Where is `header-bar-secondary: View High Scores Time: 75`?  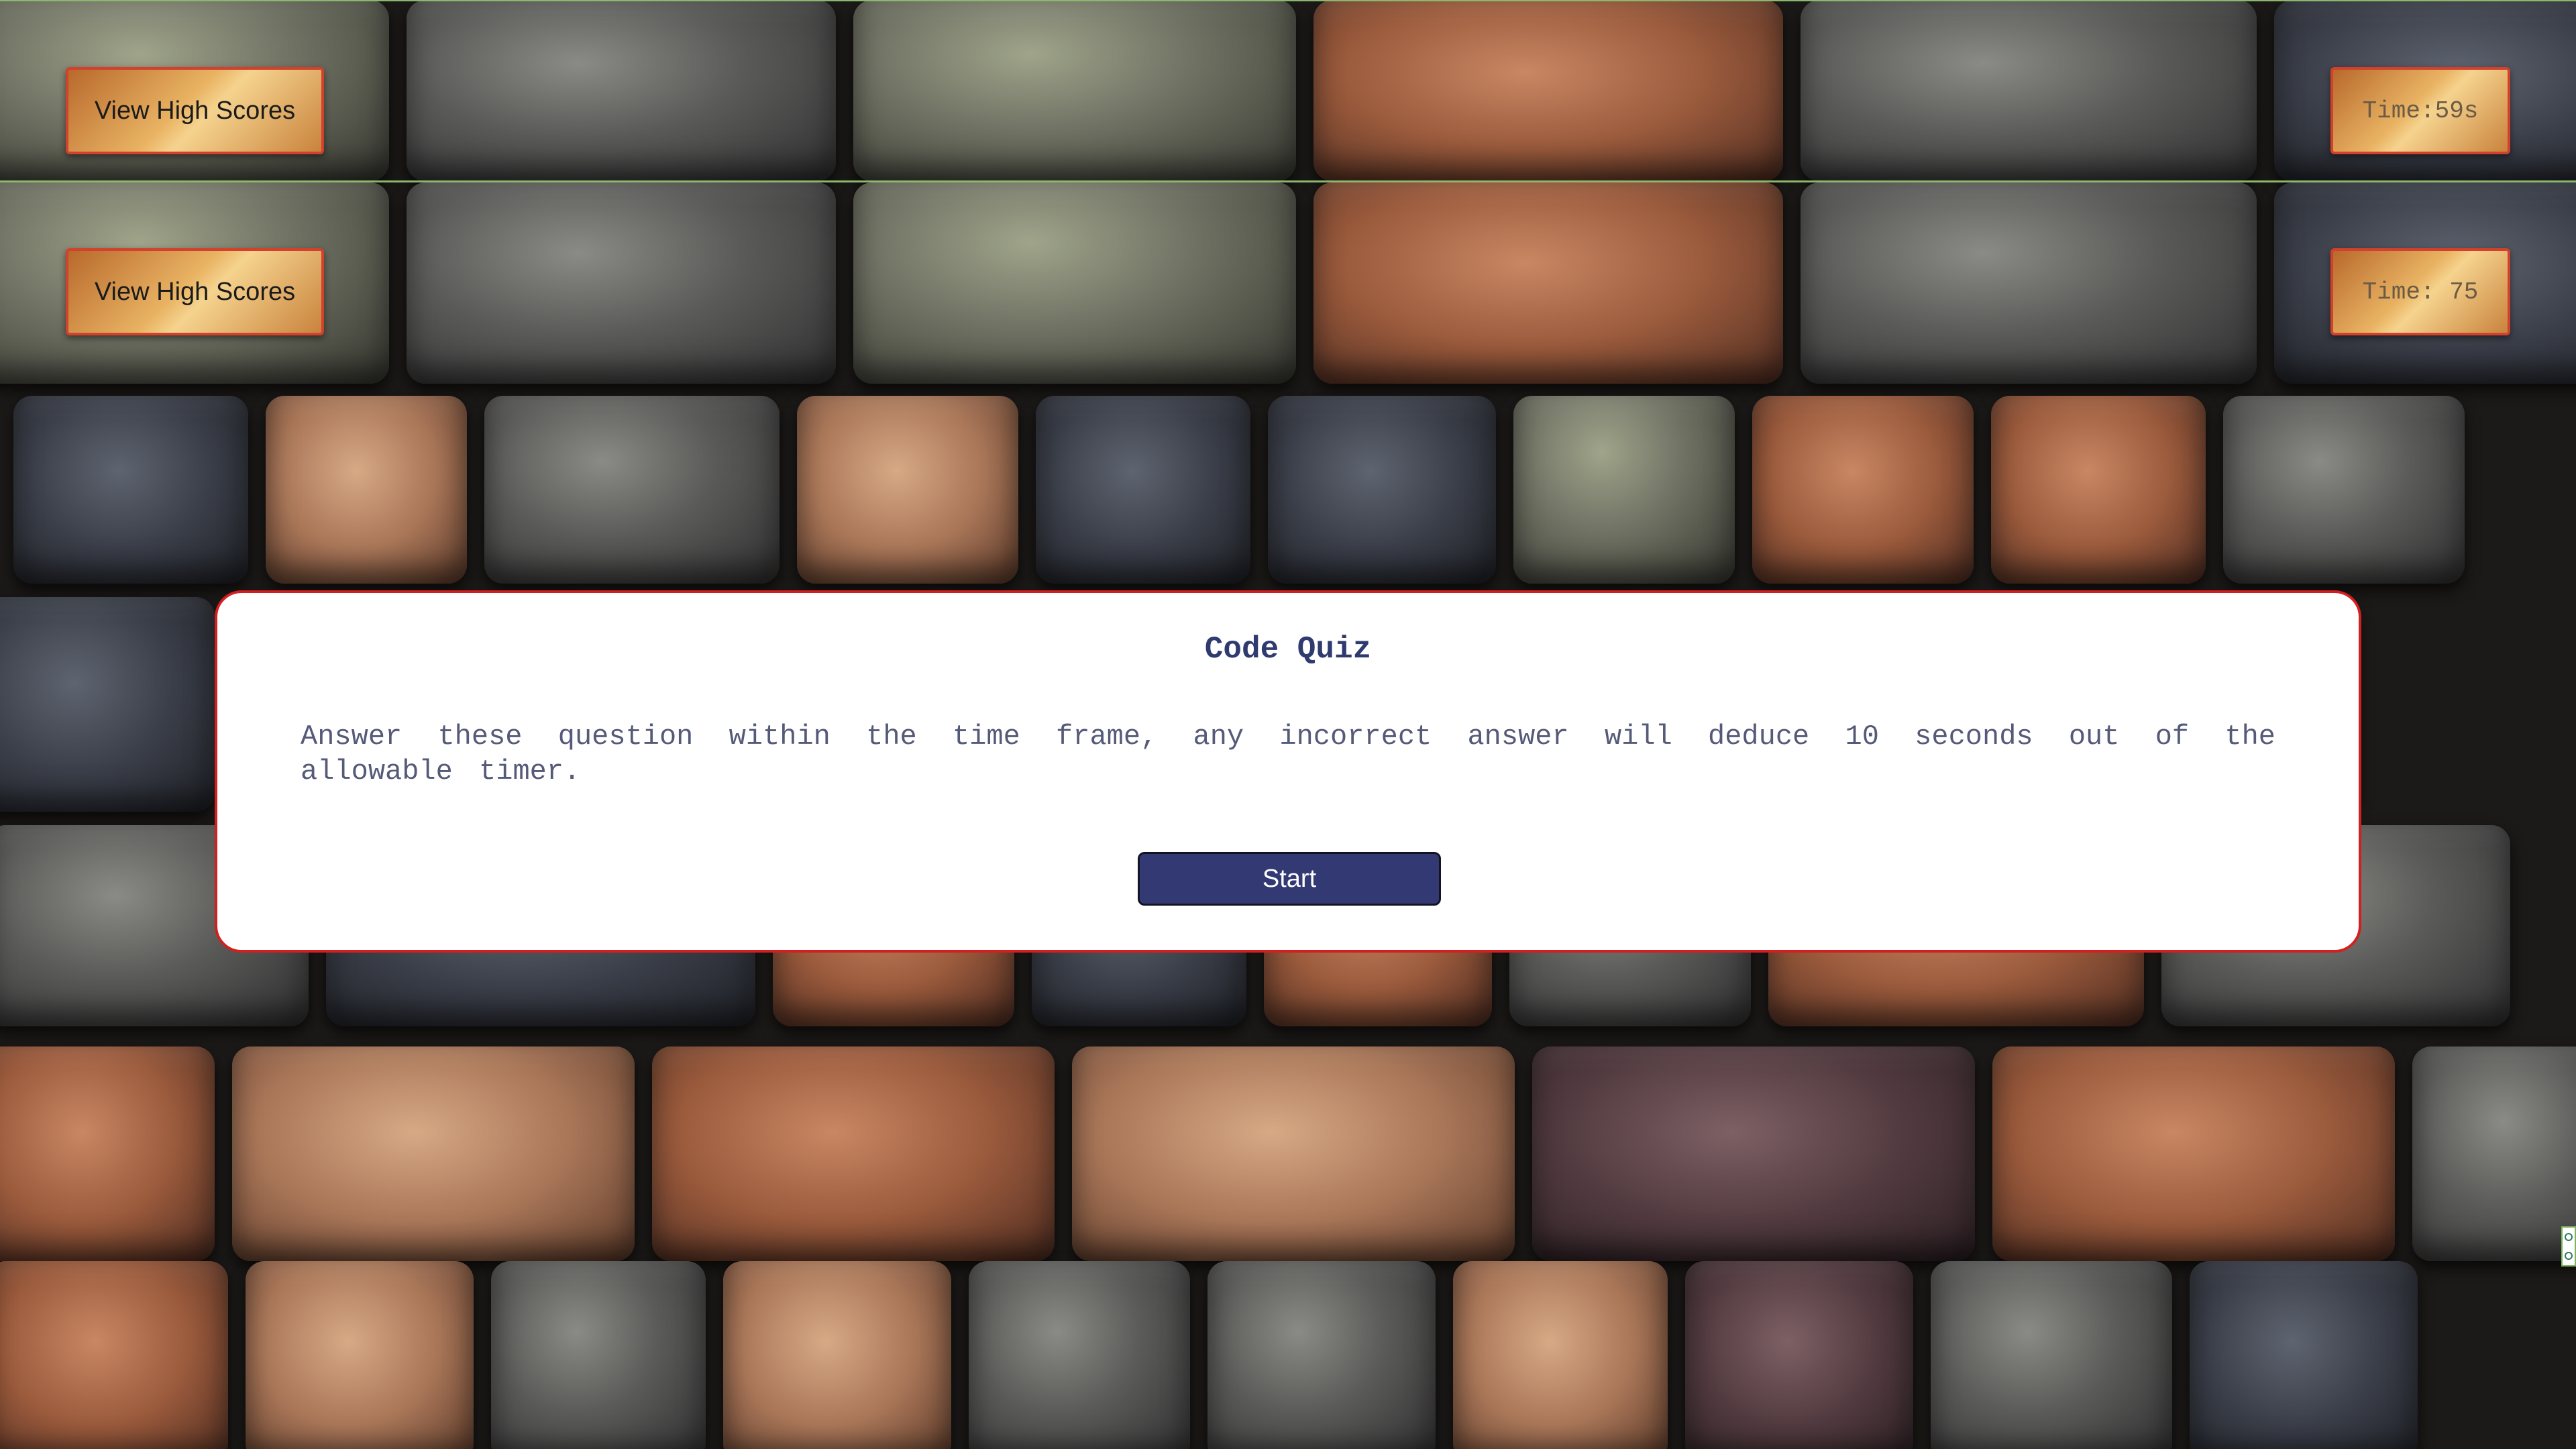 header-bar-secondary: View High Scores Time: 75 is located at coordinates (1288, 273).